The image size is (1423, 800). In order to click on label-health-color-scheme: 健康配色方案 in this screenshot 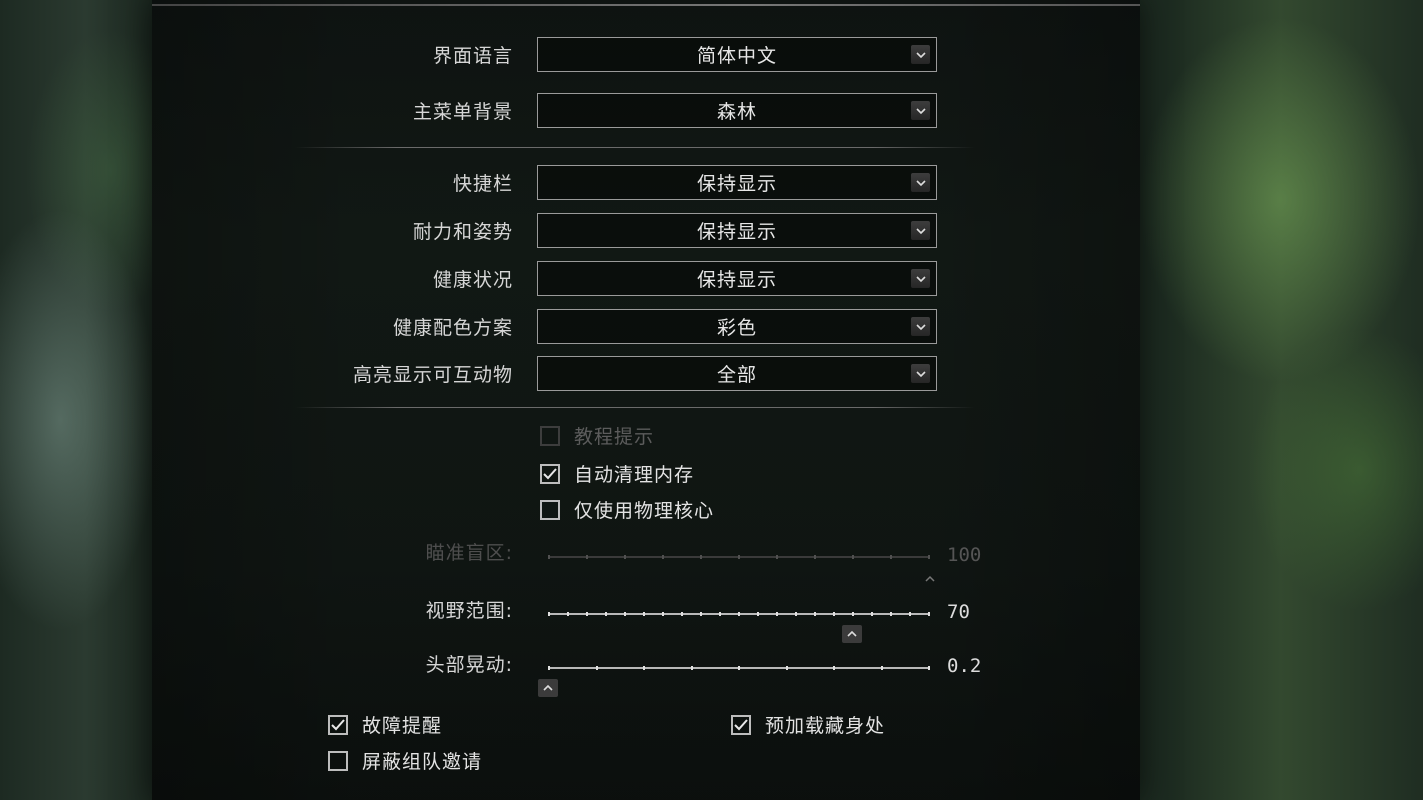, I will do `click(452, 328)`.